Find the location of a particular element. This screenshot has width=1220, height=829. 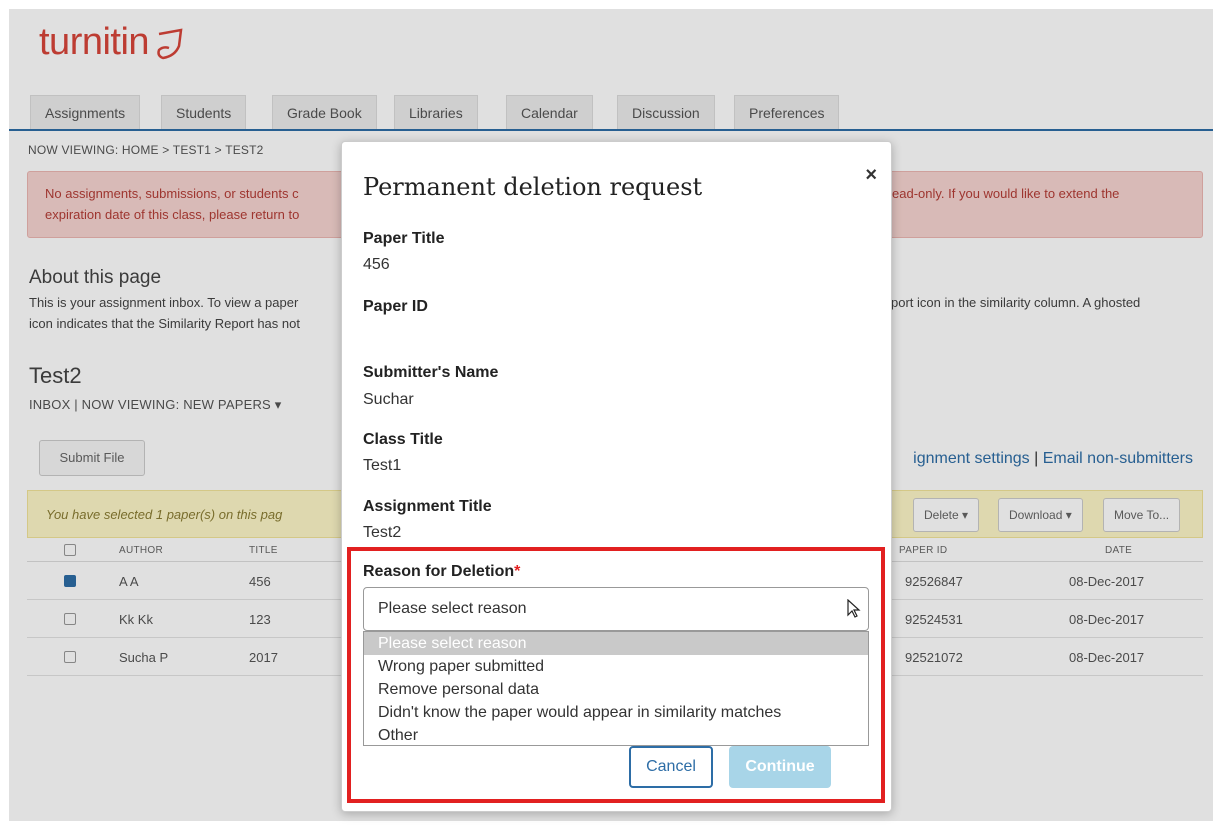

reason-select-value: Please select reason is located at coordinates (452, 608).